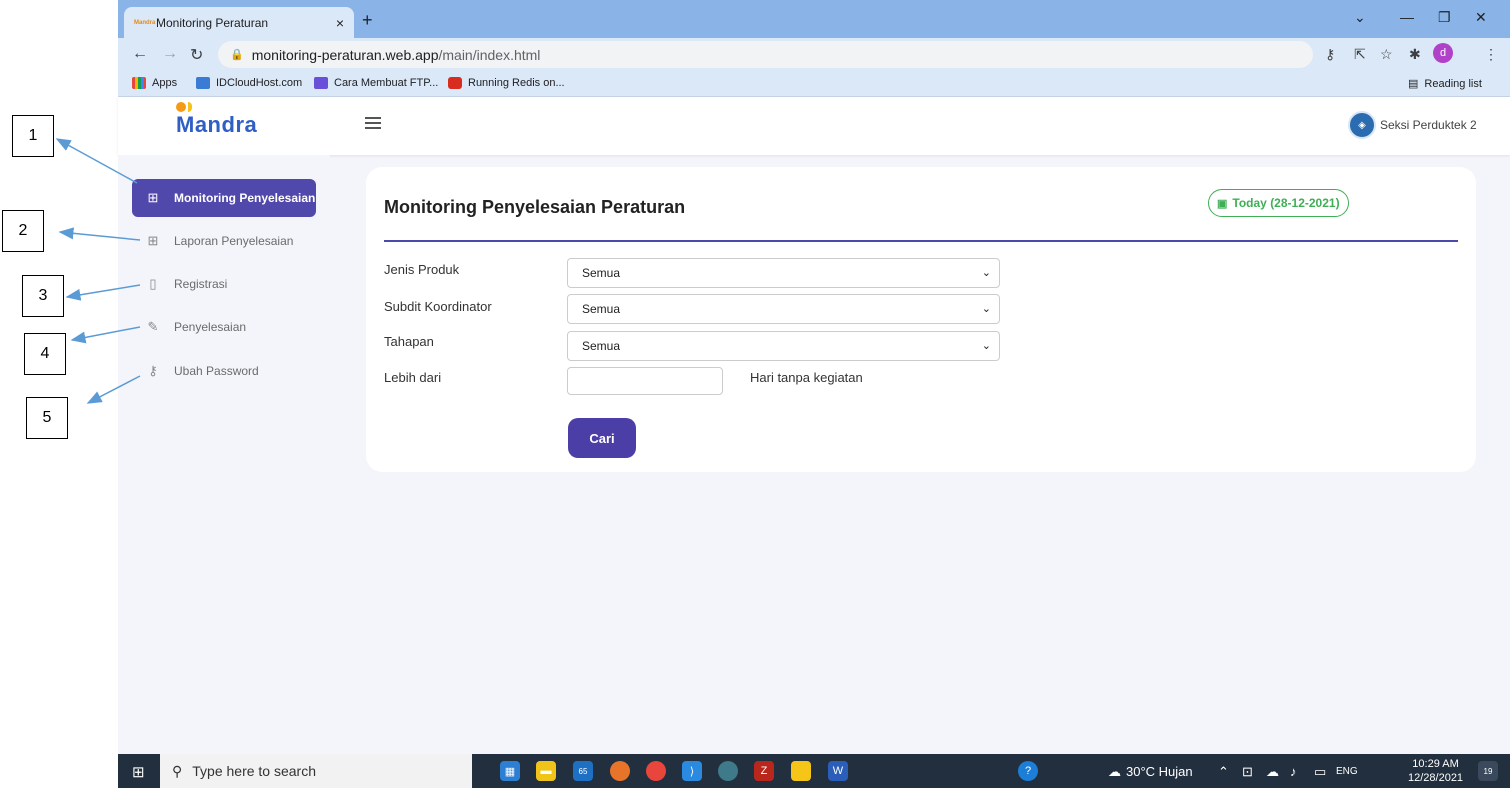 Image resolution: width=1510 pixels, height=788 pixels. I want to click on back-icon: ←, so click(140, 54).